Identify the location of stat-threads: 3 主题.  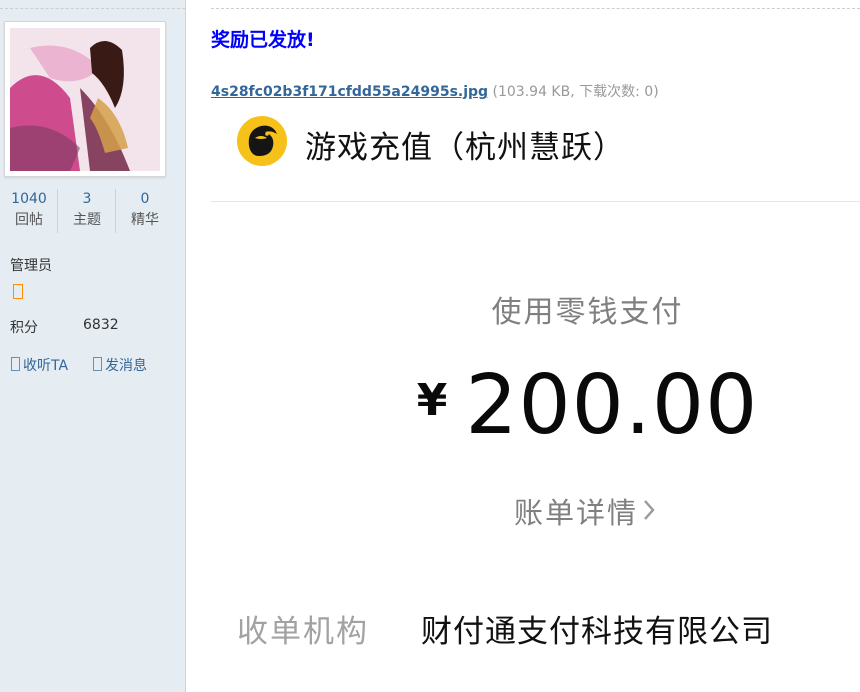
(86, 211).